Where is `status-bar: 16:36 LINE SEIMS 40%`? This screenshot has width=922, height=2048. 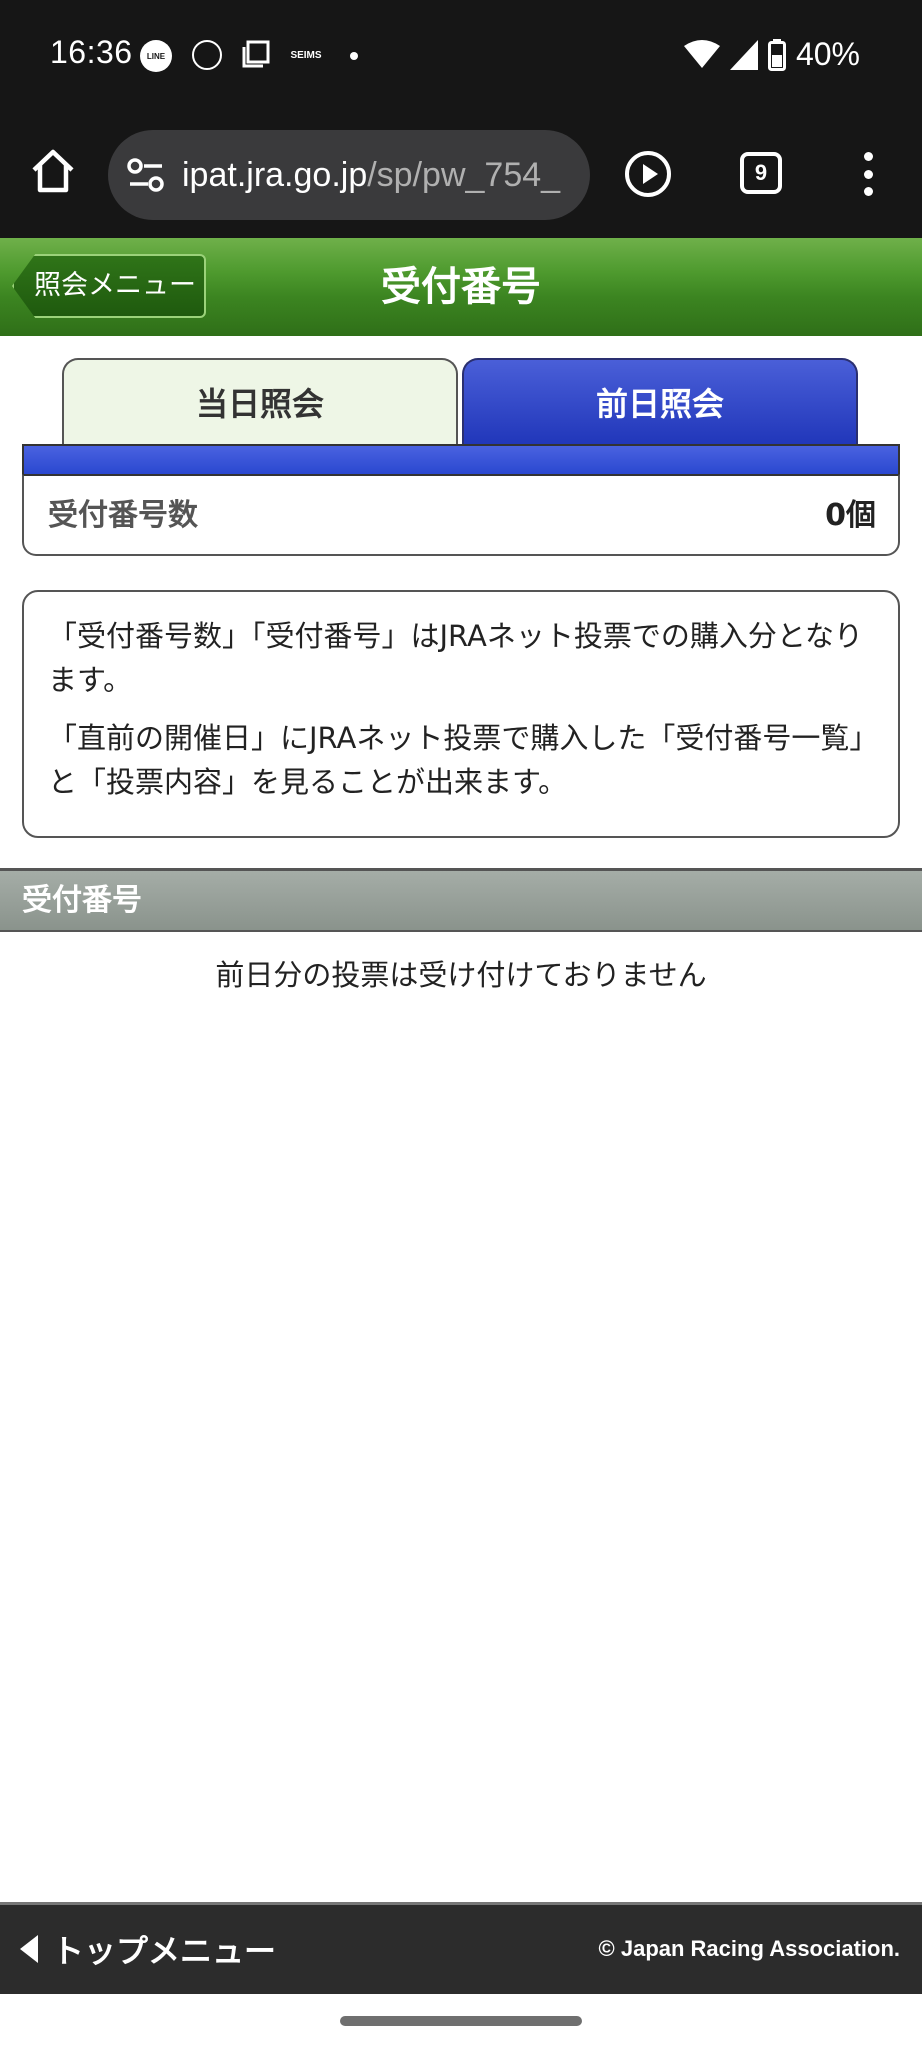
status-bar: 16:36 LINE SEIMS 40% is located at coordinates (461, 56).